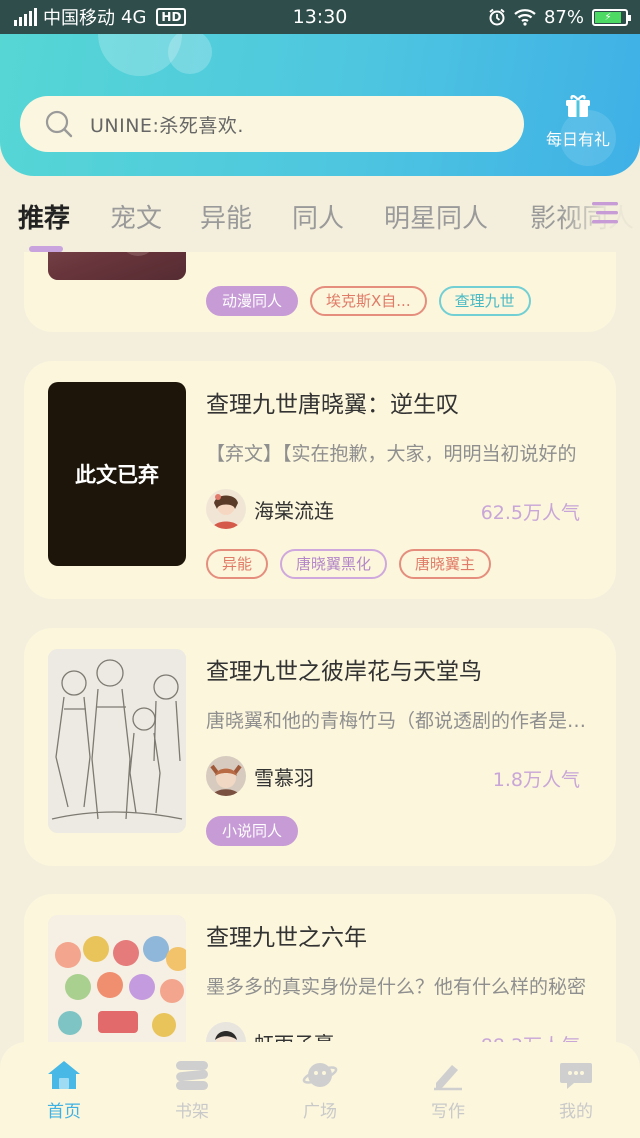  I want to click on tag-list: 异能 唐晓翼黑化 唐晓翼主, so click(349, 564).